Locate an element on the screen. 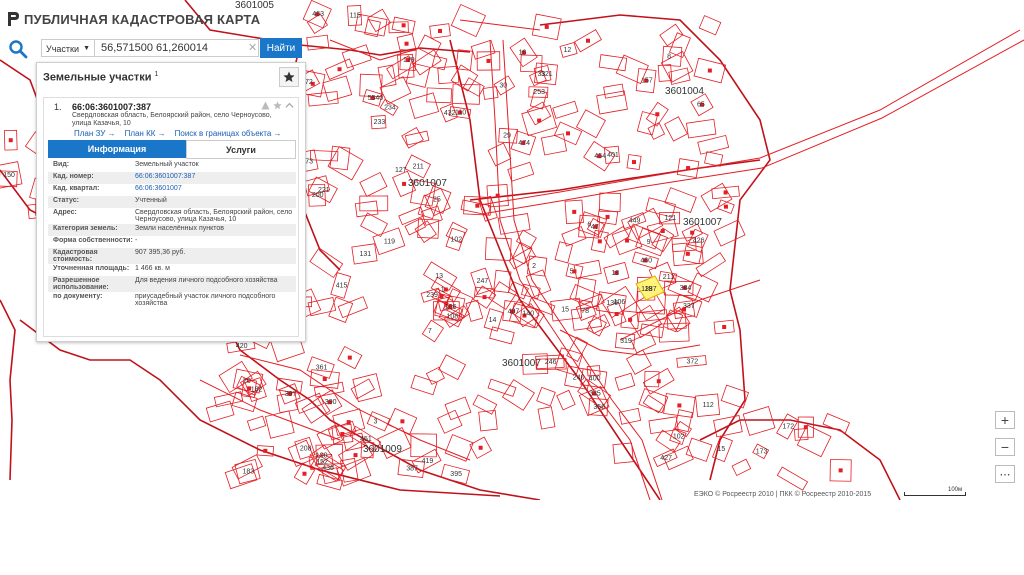 This screenshot has height=575, width=1024. tab-information: Информация is located at coordinates (117, 149).